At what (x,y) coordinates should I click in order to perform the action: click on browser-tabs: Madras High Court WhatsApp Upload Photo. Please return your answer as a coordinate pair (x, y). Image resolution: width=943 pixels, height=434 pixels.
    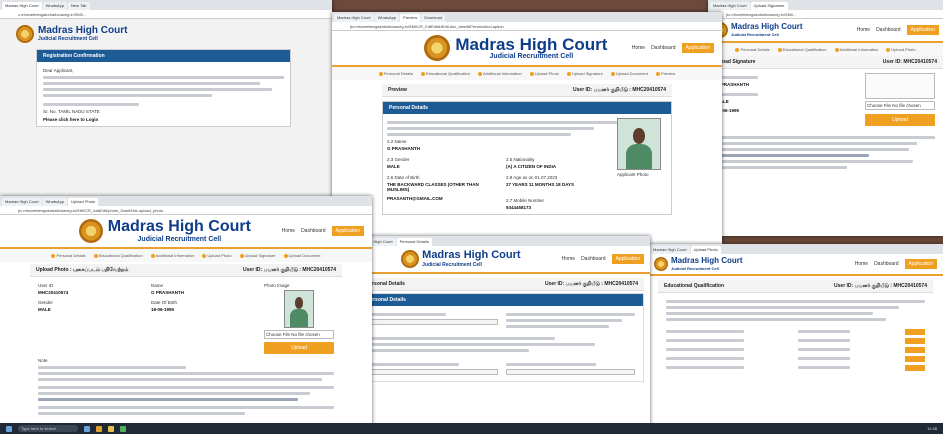
    Looking at the image, I should click on (186, 201).